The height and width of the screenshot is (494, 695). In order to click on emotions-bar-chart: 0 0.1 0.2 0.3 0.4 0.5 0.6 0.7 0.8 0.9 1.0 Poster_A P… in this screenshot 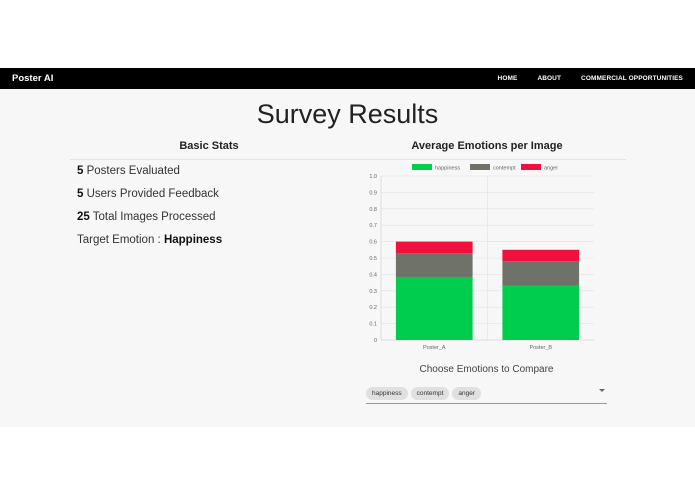, I will do `click(481, 257)`.